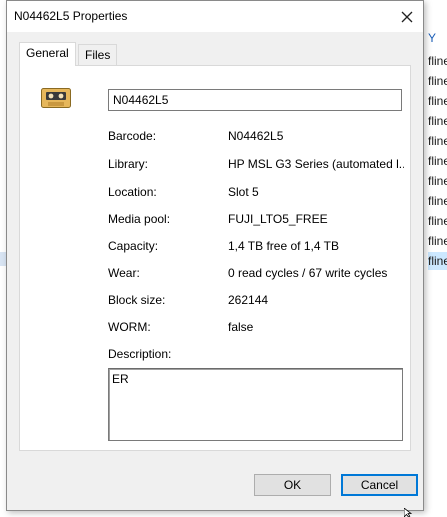 The width and height of the screenshot is (447, 517). What do you see at coordinates (139, 219) in the screenshot?
I see `media-pool-label: Media pool:` at bounding box center [139, 219].